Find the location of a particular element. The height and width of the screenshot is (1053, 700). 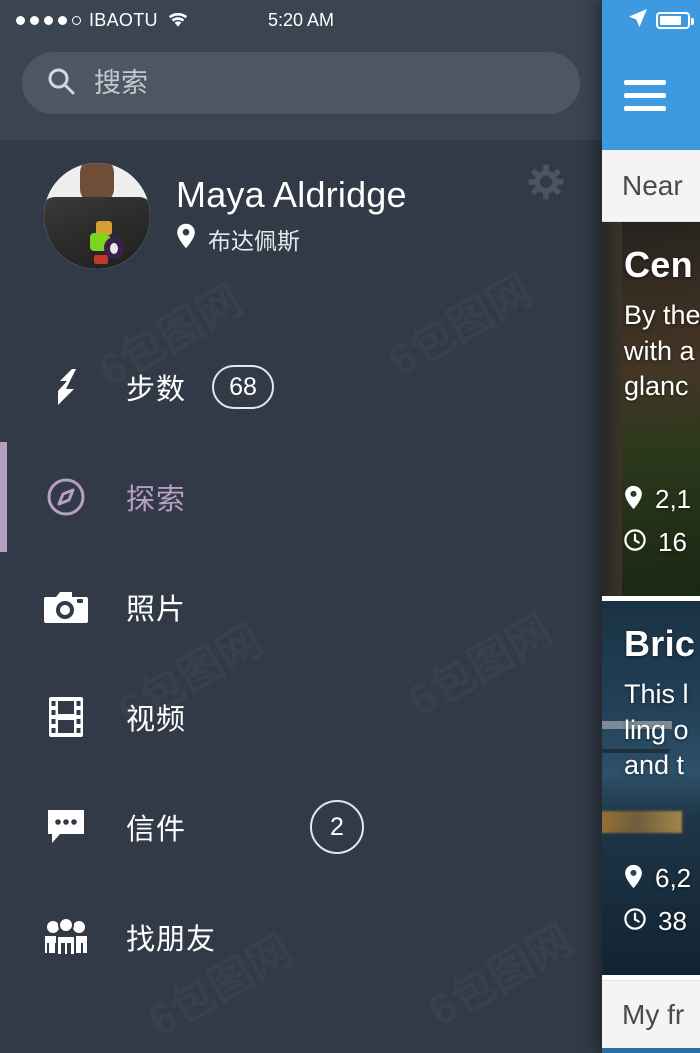

card-distance: 2,1 is located at coordinates (657, 499).